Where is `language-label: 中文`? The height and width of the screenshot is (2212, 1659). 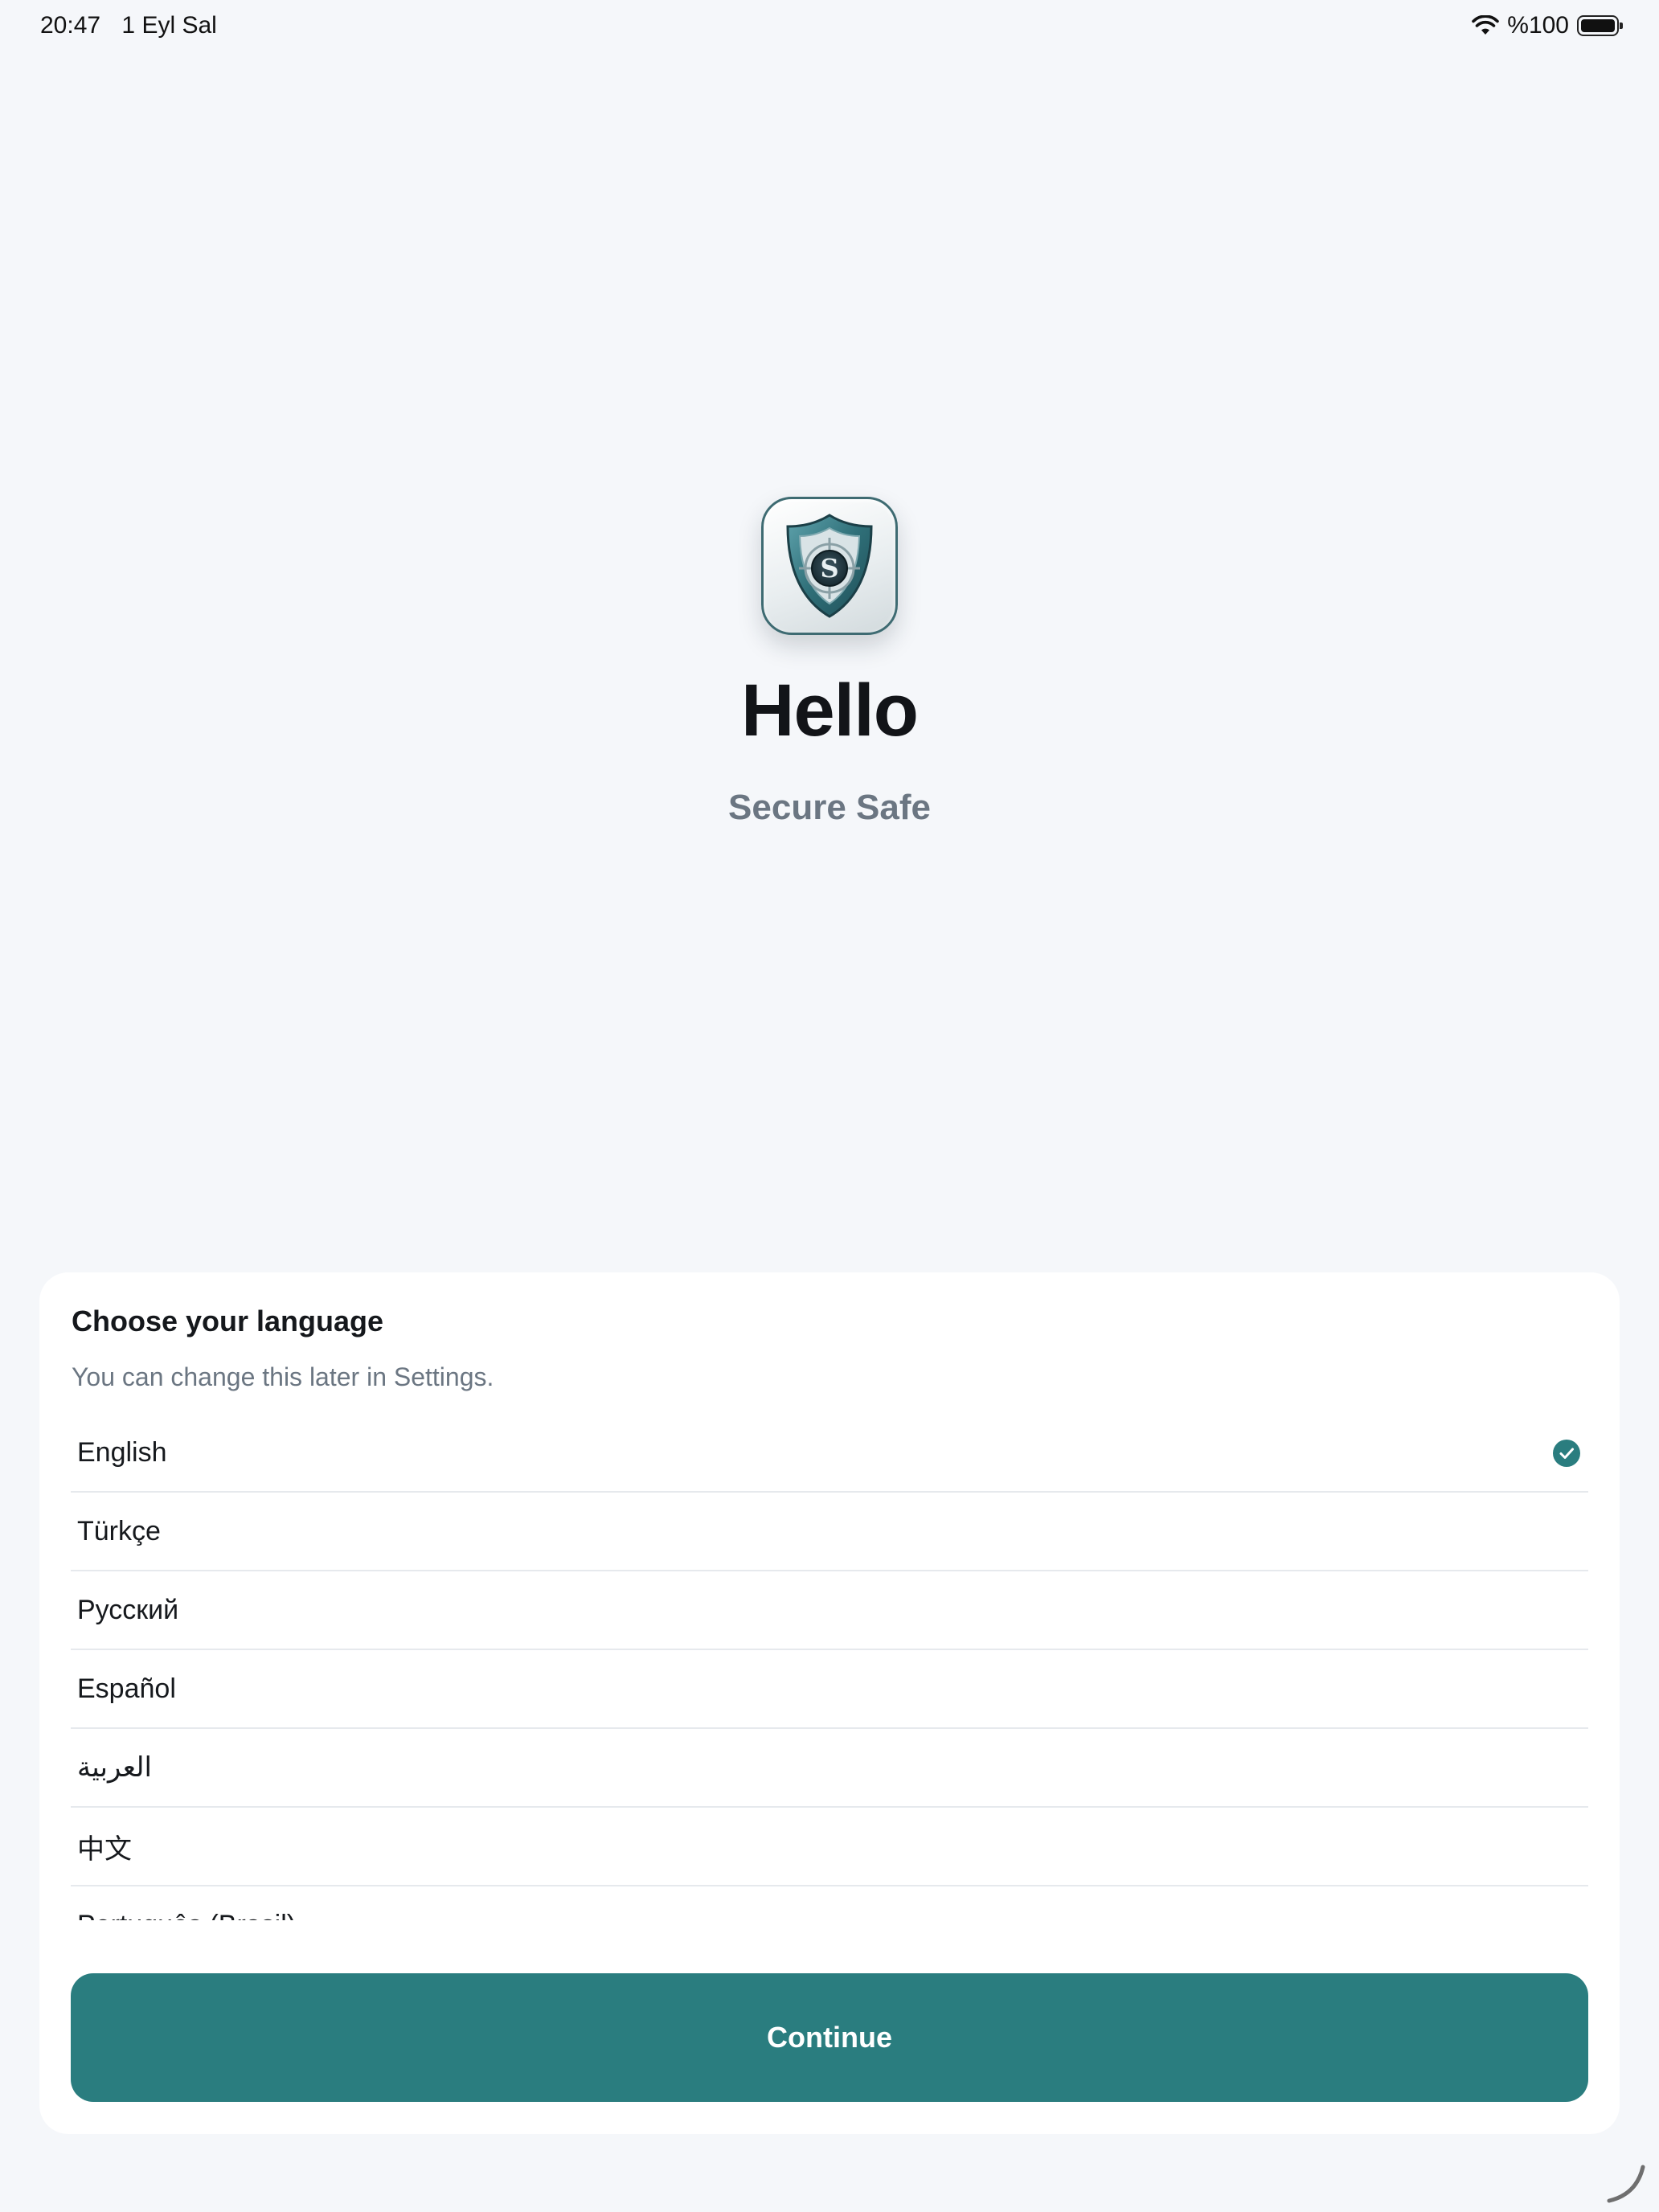 language-label: 中文 is located at coordinates (104, 1849).